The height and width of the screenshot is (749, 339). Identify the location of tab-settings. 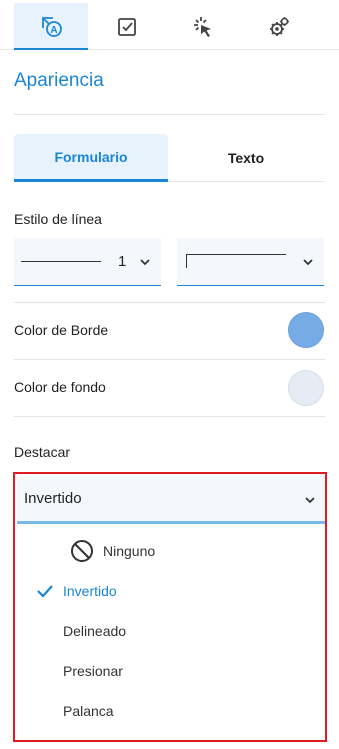
(279, 26).